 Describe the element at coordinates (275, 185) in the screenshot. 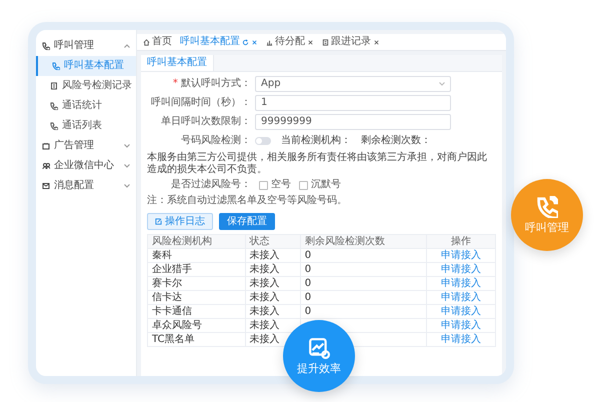

I see `checkbox: 空号` at that location.